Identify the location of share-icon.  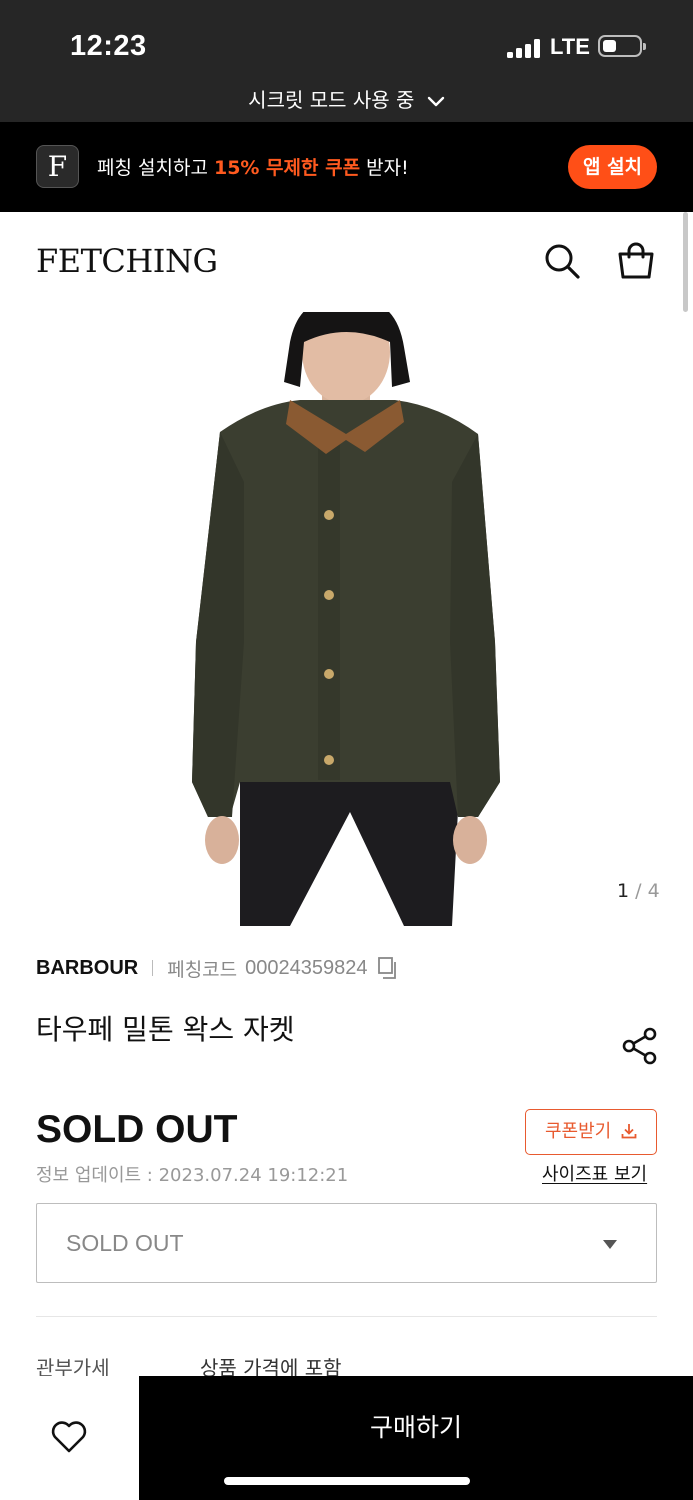
(640, 1046).